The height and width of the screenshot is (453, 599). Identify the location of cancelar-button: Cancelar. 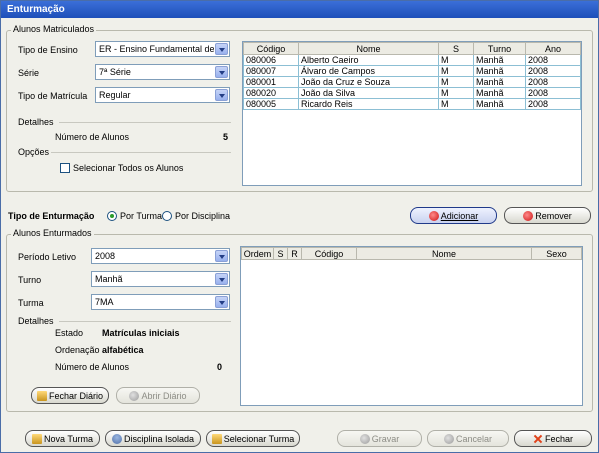
(468, 438).